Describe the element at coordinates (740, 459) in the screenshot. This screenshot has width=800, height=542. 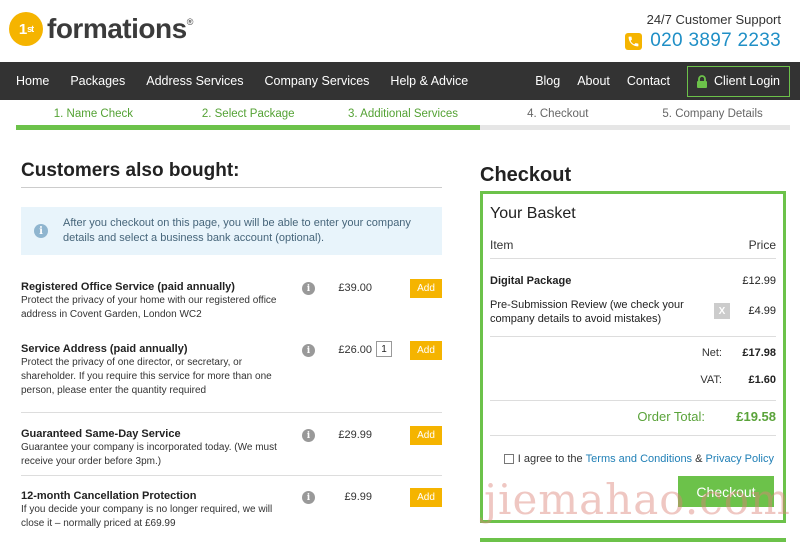
I see `privacy-link: Privacy Policy` at that location.